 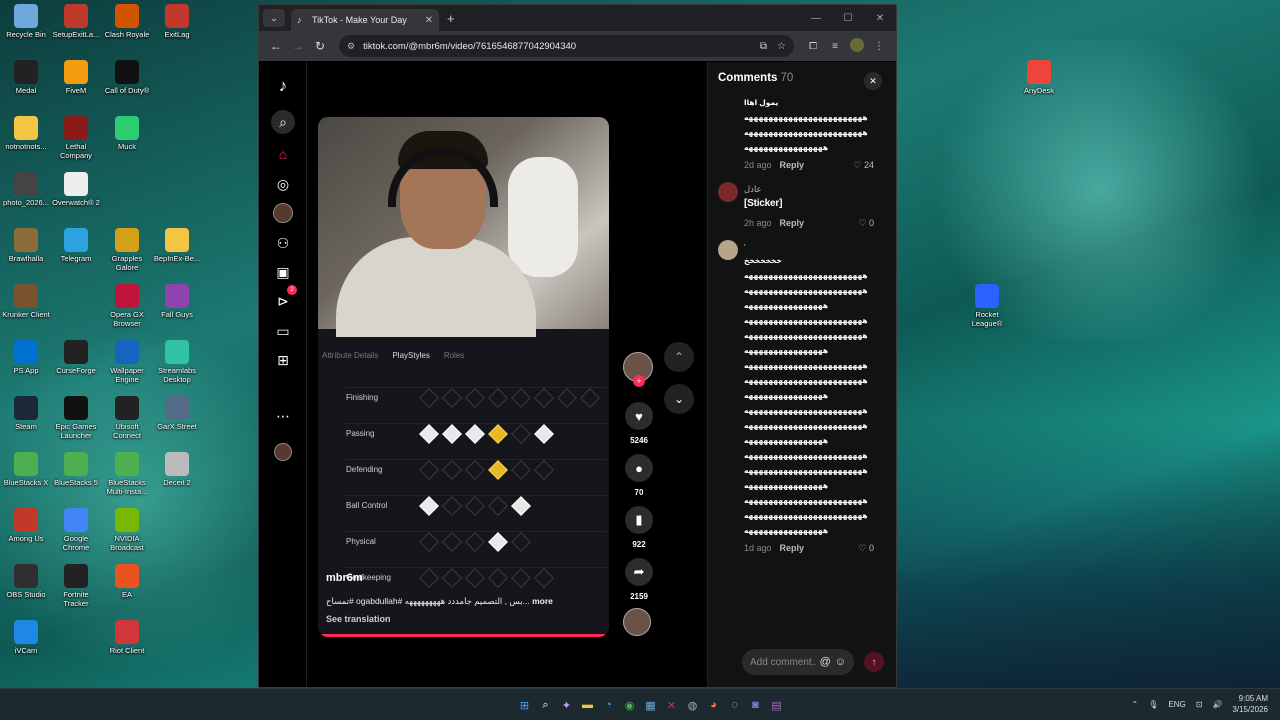 I want to click on store-icon: ▦, so click(x=650, y=705).